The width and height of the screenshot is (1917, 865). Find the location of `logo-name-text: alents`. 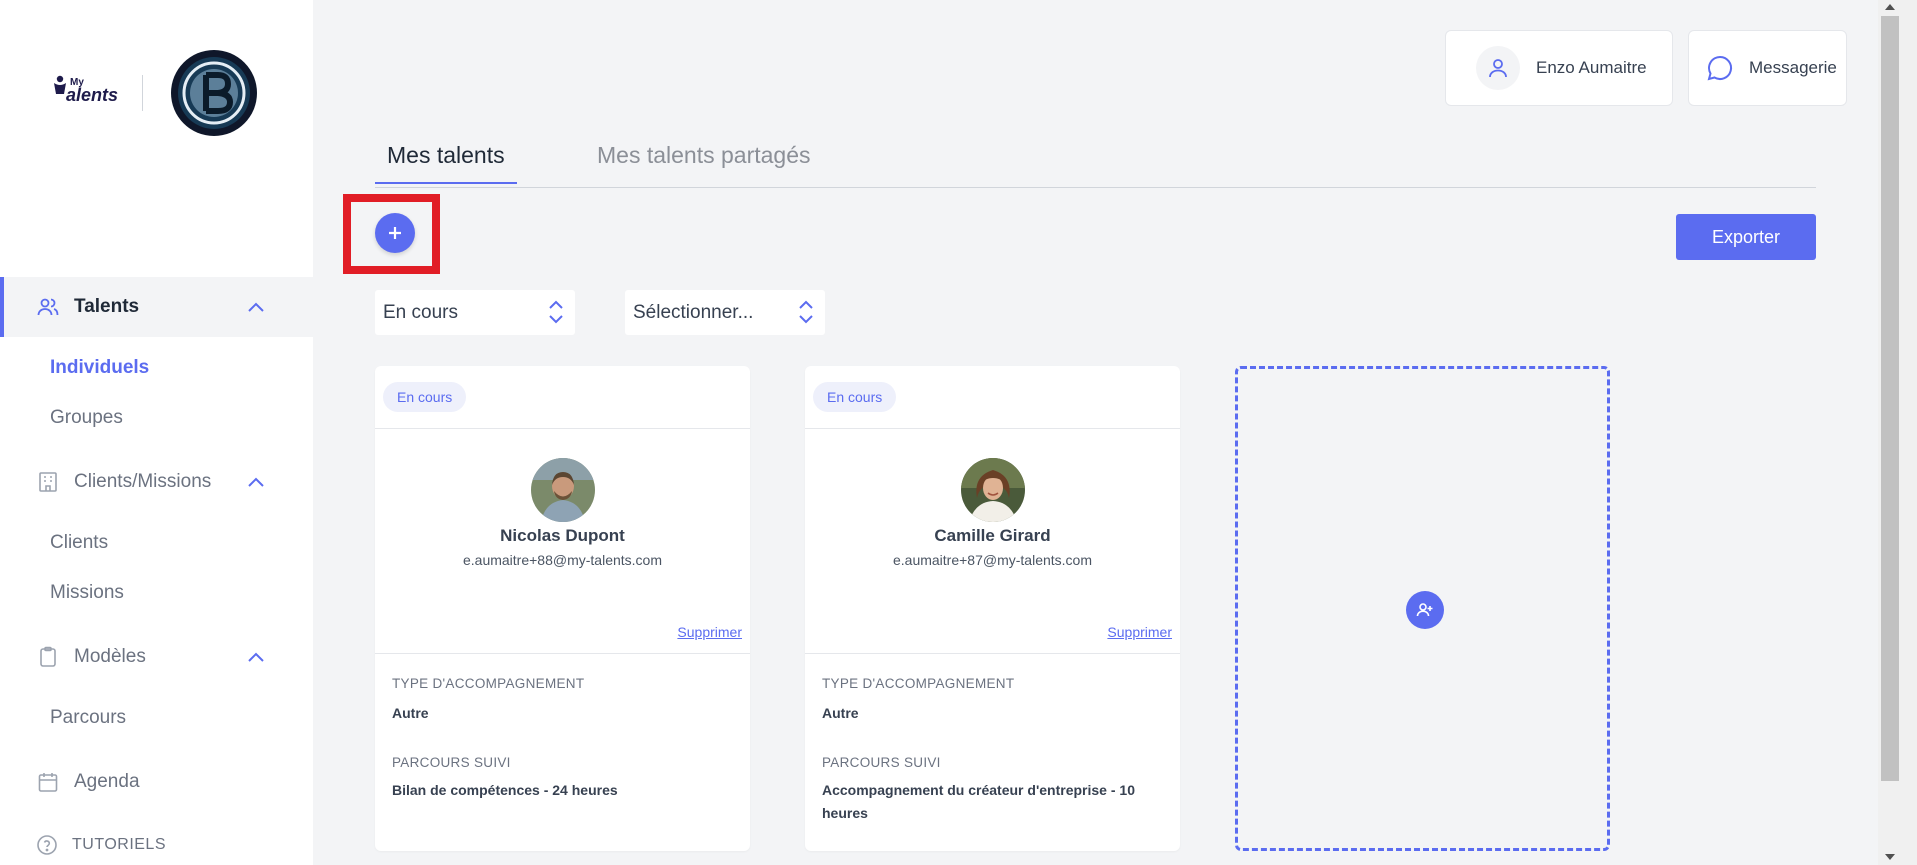

logo-name-text: alents is located at coordinates (92, 95).